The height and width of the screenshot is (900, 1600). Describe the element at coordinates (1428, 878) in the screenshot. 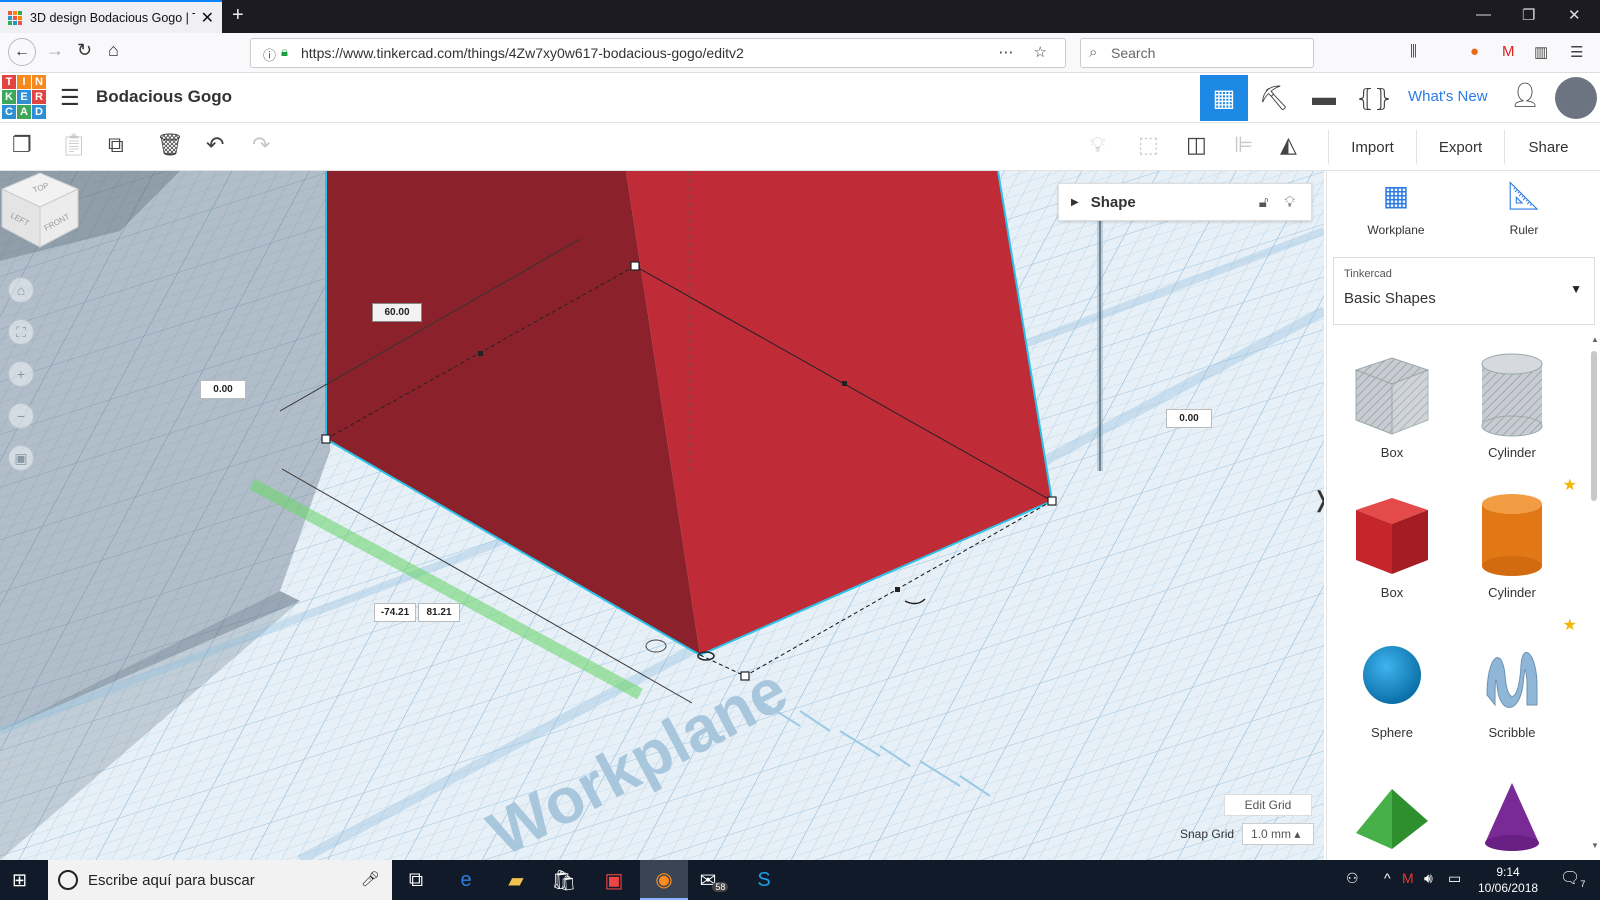

I see `volume-icon: 🔊︎` at that location.